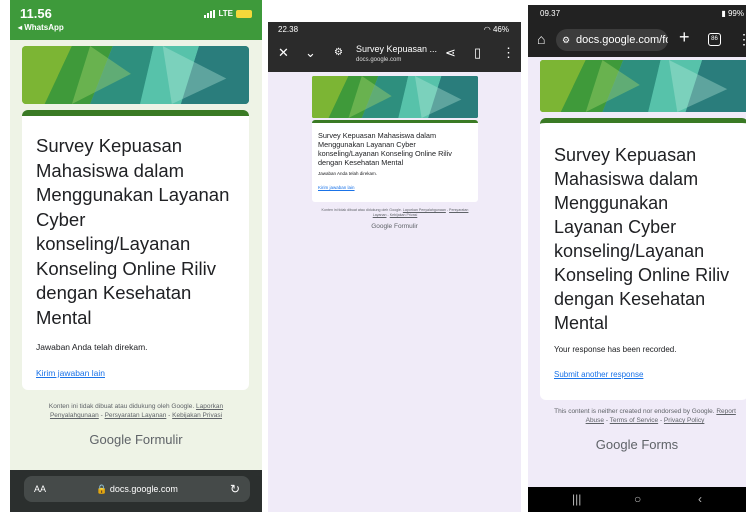 This screenshot has width=746, height=512. What do you see at coordinates (637, 14) in the screenshot?
I see `status-bar: 09.37 ▮ 99%` at bounding box center [637, 14].